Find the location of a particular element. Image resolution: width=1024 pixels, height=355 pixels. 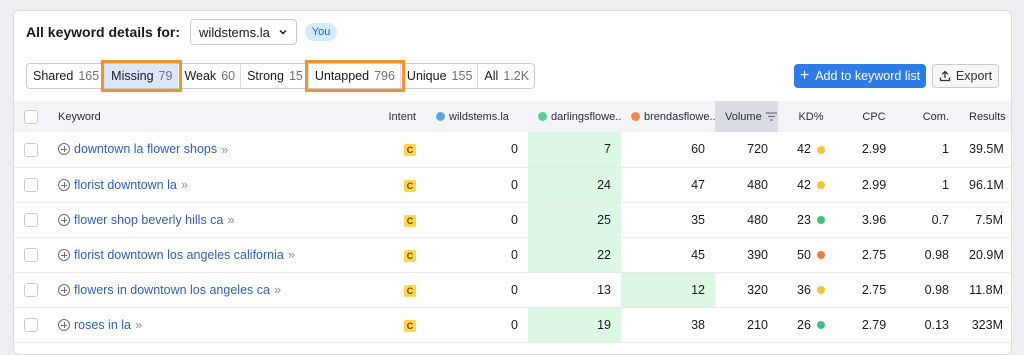

volume-cell: 320 is located at coordinates (757, 289).